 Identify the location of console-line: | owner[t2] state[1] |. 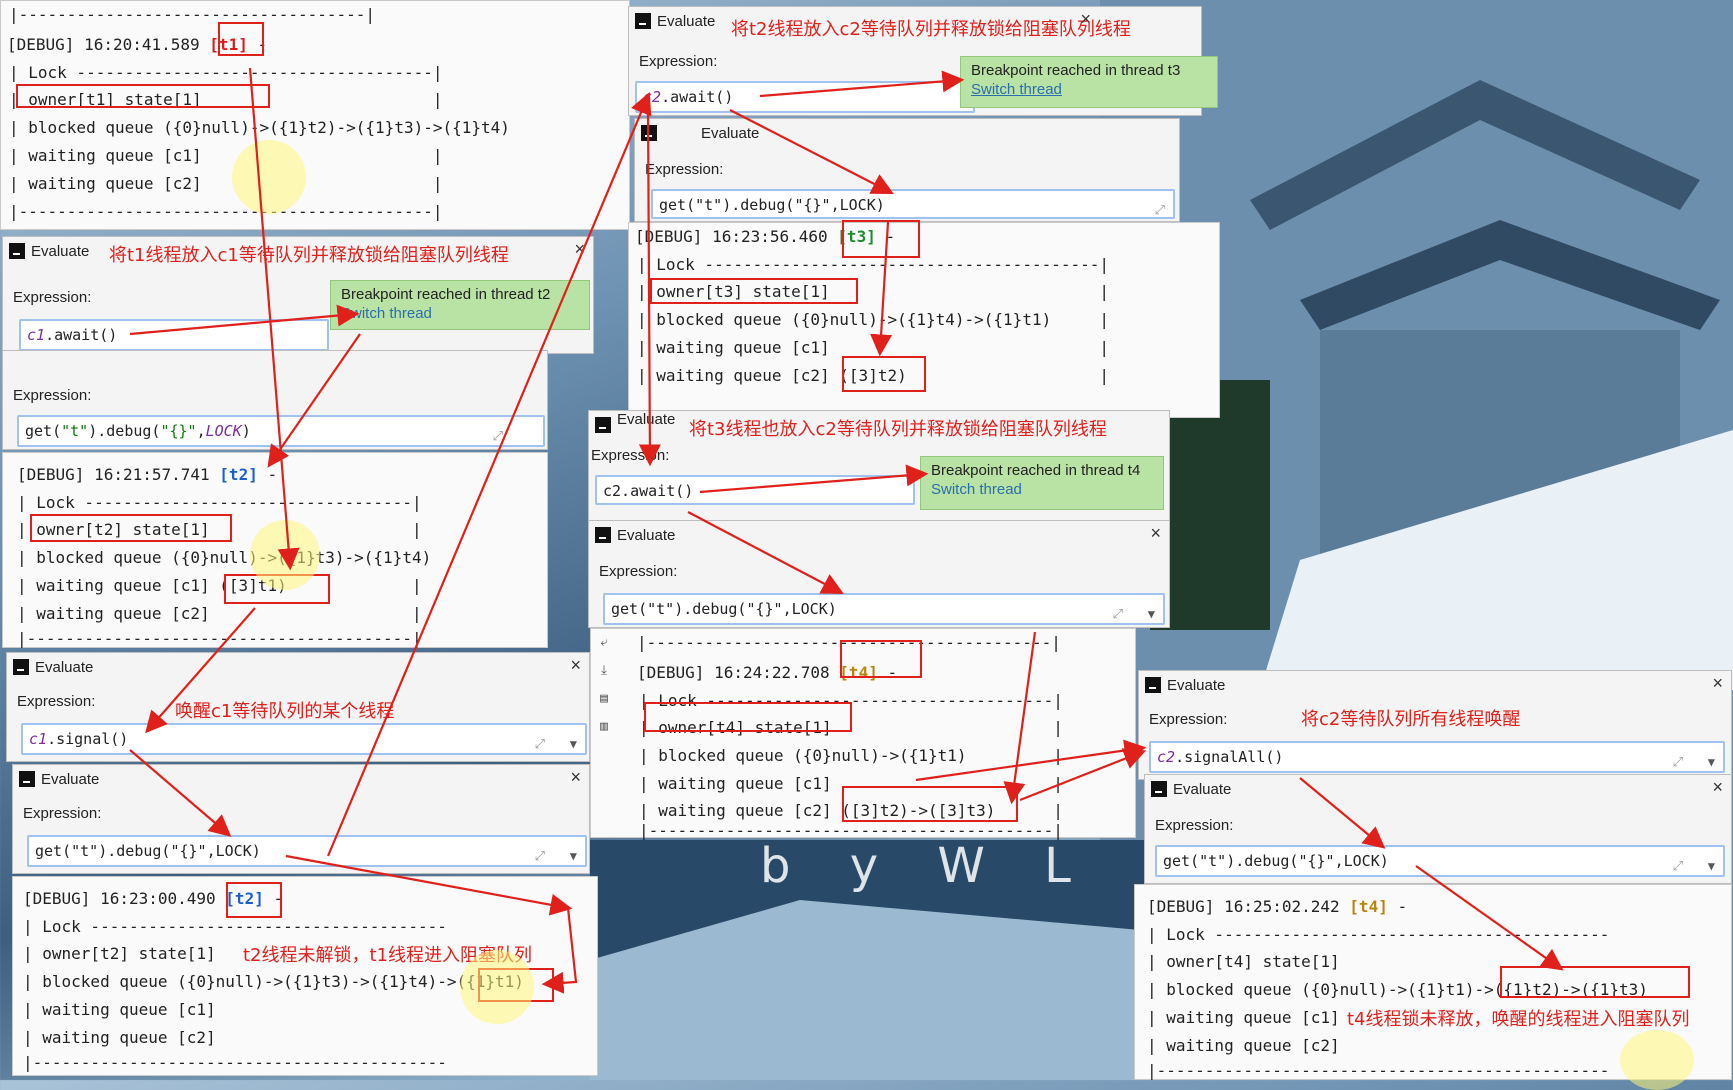
(219, 529).